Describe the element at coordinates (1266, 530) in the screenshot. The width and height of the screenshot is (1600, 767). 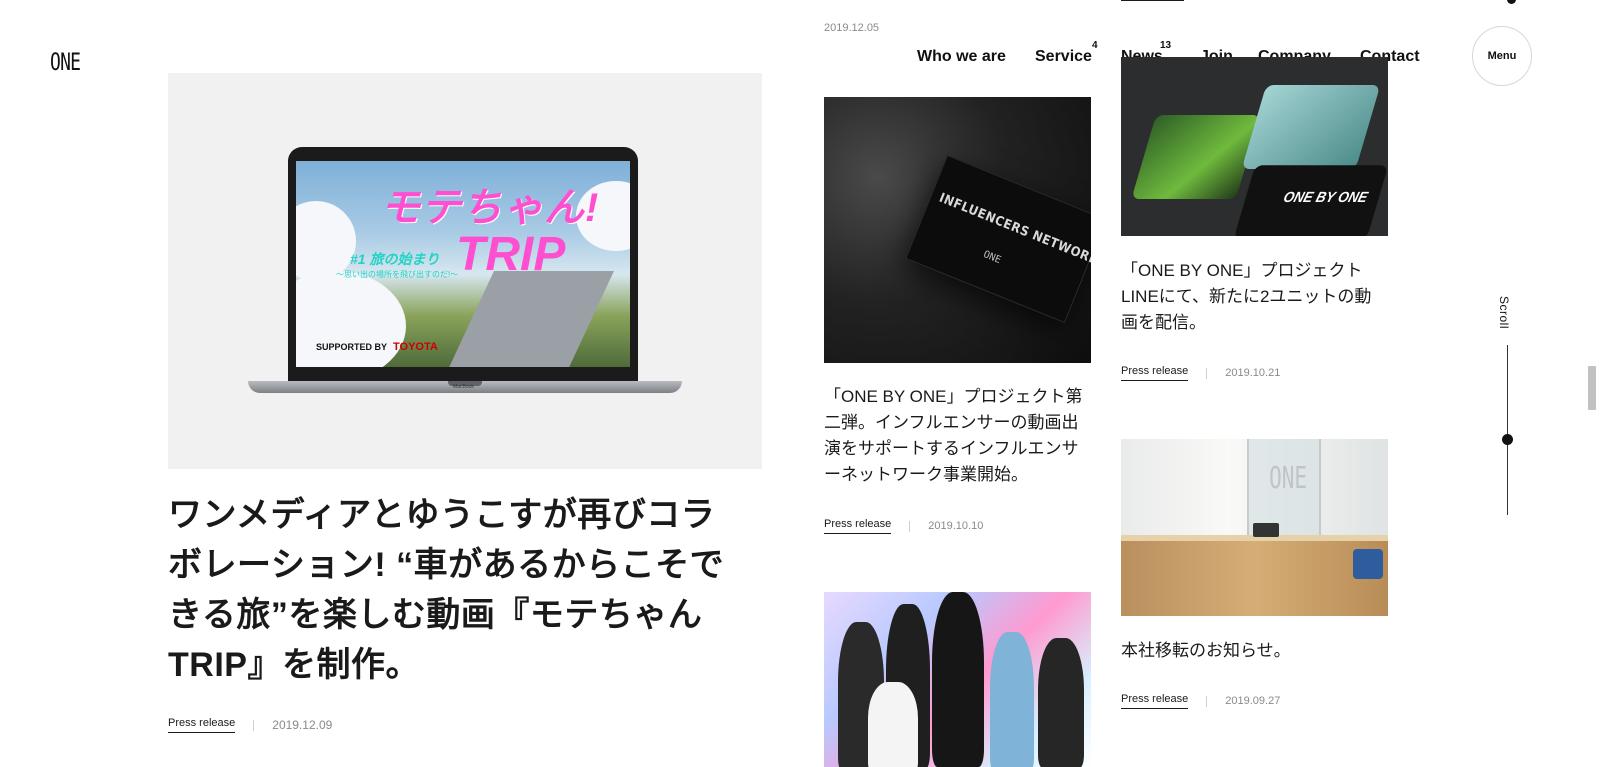
I see `office-laptop` at that location.